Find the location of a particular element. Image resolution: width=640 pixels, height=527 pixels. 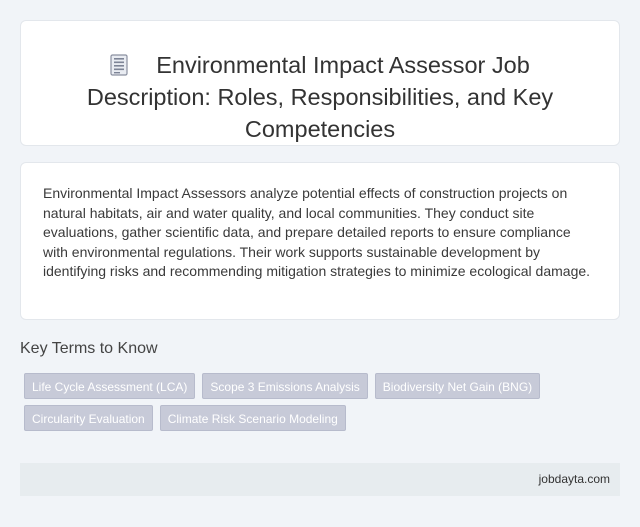

footer: jobdayta.com is located at coordinates (320, 479).